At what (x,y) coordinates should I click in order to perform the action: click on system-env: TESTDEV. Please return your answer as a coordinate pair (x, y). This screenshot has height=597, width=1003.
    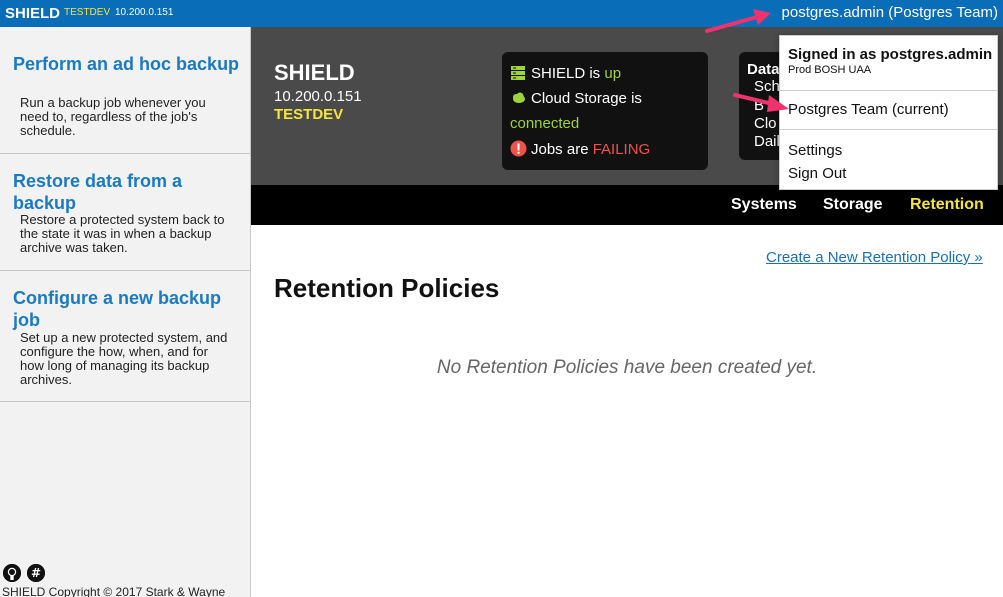
    Looking at the image, I should click on (309, 114).